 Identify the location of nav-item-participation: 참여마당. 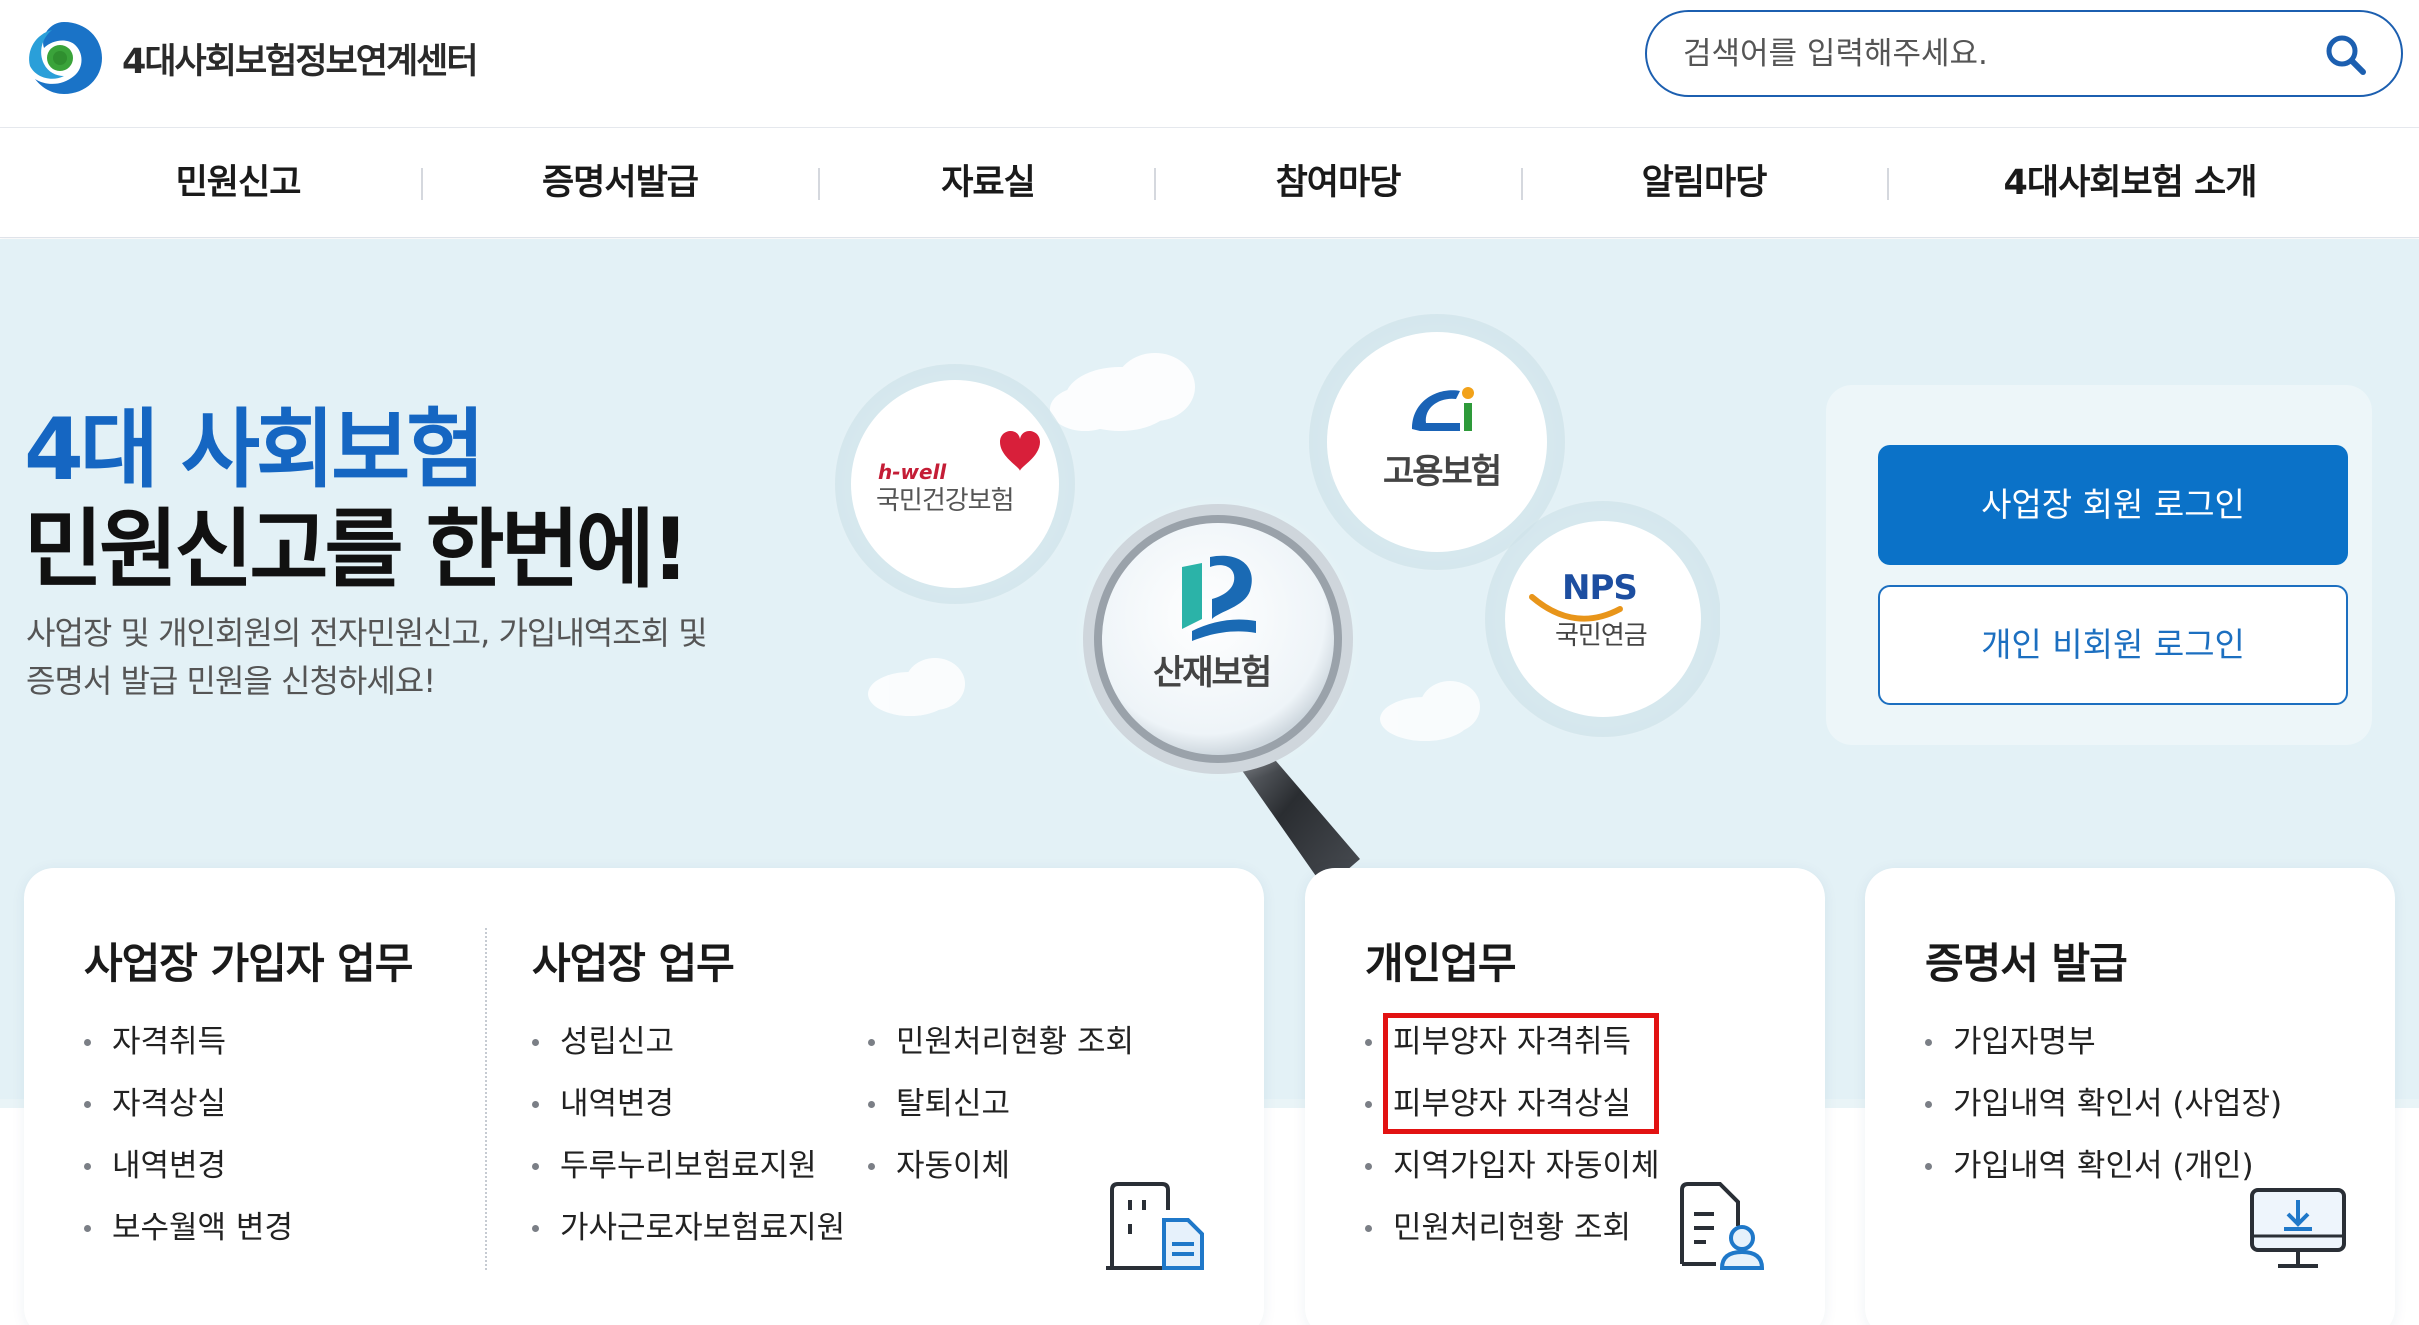
(1338, 183).